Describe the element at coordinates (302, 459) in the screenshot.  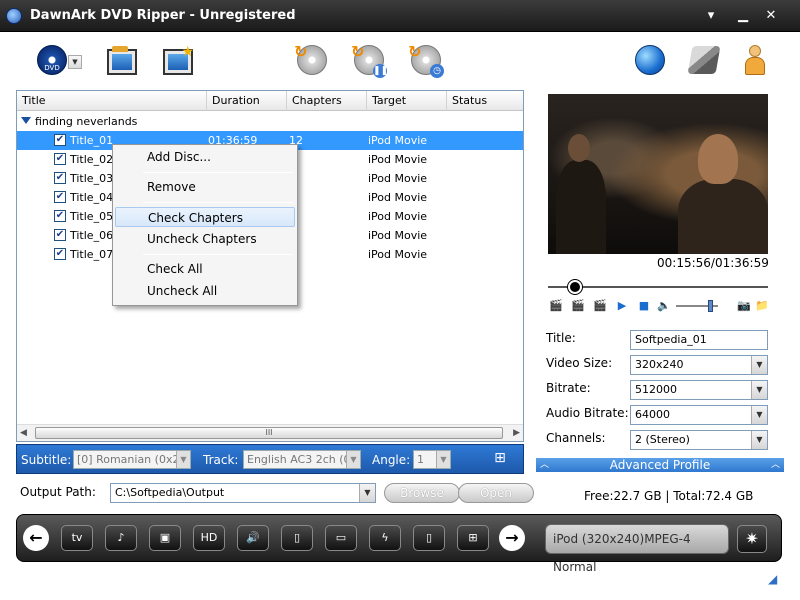
I see `audio-track-select: English AC3 2ch (0x8 ▼` at that location.